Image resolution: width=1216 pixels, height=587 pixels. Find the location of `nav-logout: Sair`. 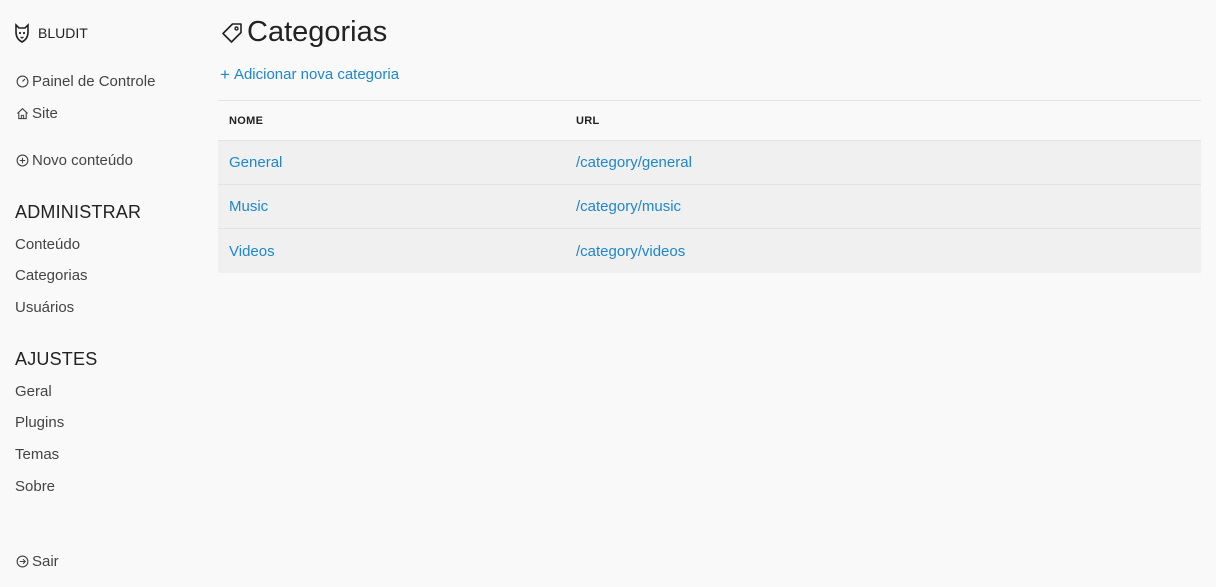

nav-logout: Sair is located at coordinates (37, 561).